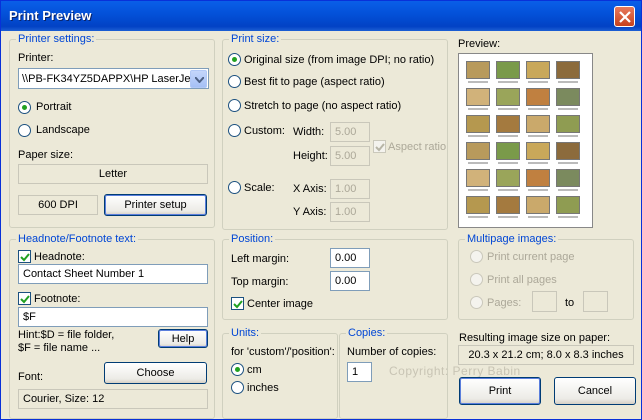 This screenshot has width=642, height=420. I want to click on print-all-pages-label: Print all pages, so click(522, 280).